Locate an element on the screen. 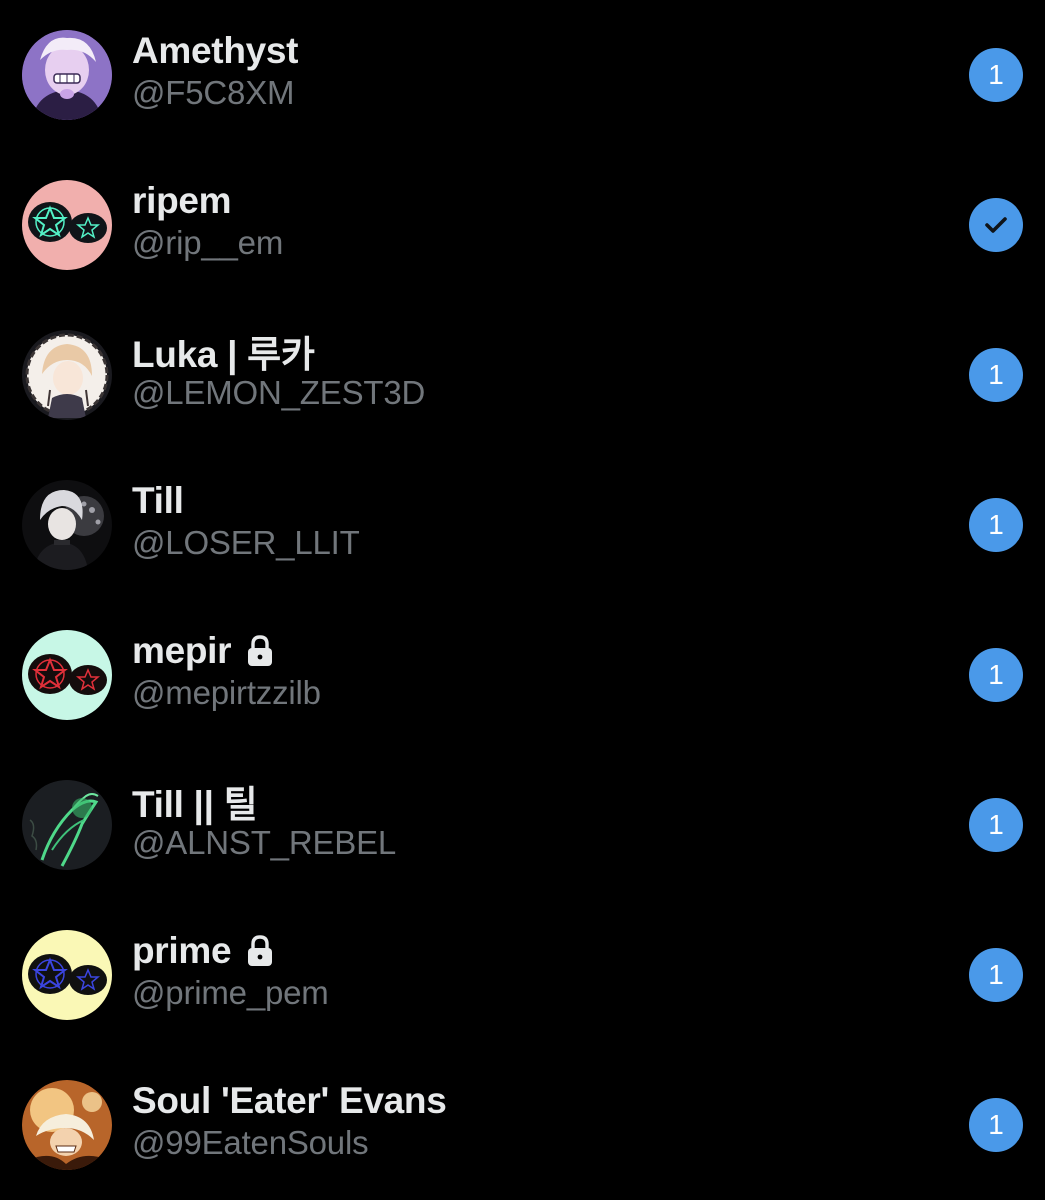 Image resolution: width=1045 pixels, height=1200 pixels. account-row-till-kr: Till || 틸 @ALNST_REBEL 1 is located at coordinates (522, 825).